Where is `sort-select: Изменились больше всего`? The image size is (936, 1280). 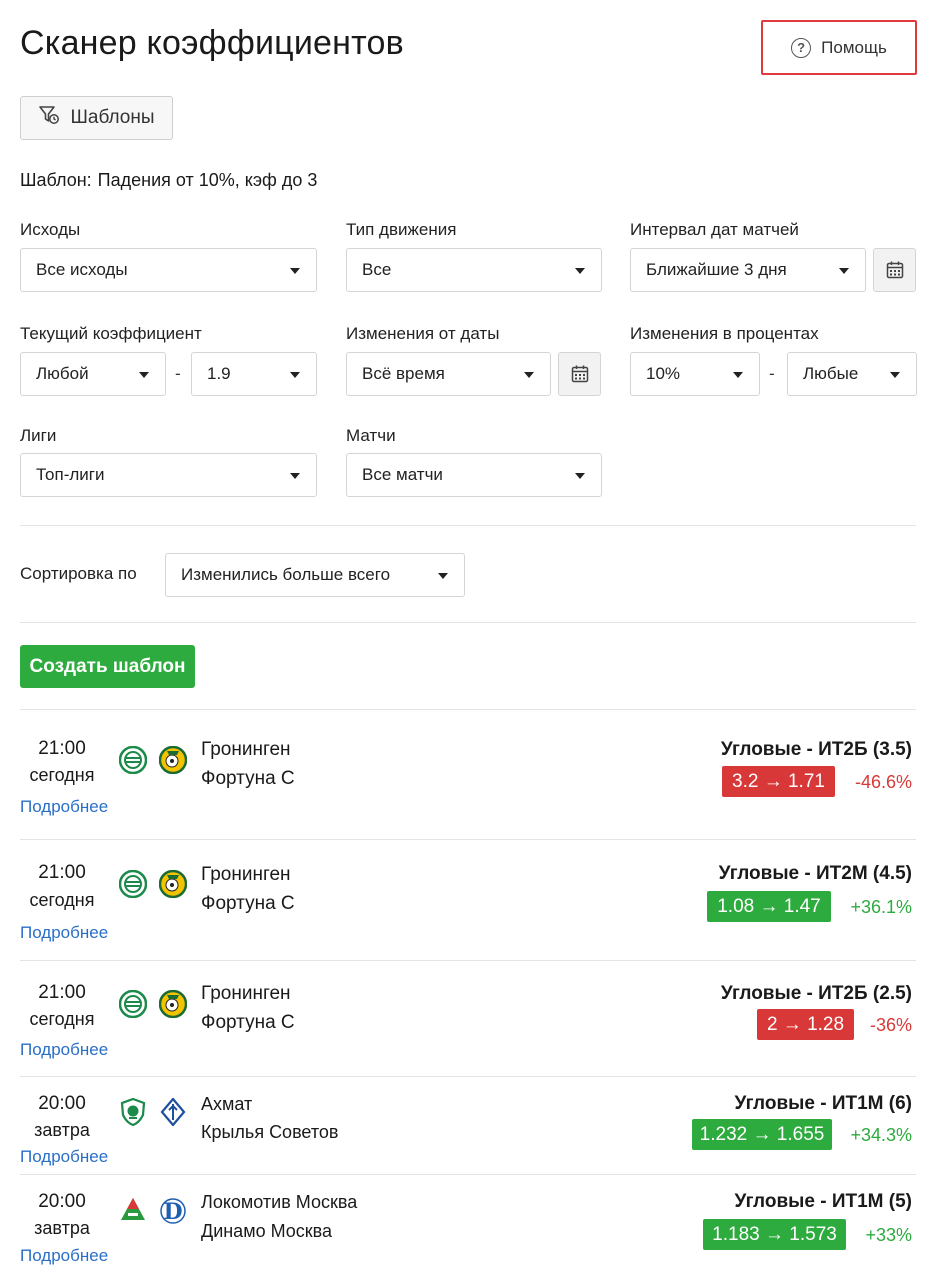 sort-select: Изменились больше всего is located at coordinates (315, 575).